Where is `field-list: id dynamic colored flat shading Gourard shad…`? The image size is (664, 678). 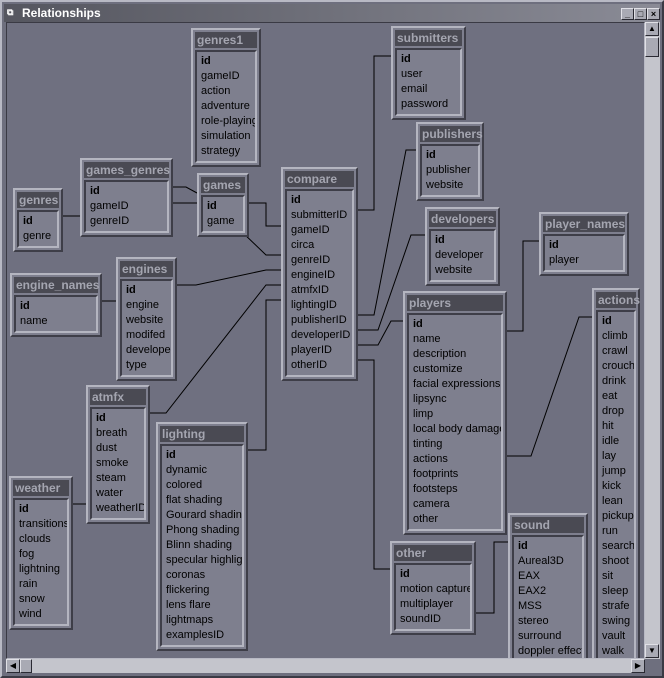 field-list: id dynamic colored flat shading Gourard shad… is located at coordinates (202, 545).